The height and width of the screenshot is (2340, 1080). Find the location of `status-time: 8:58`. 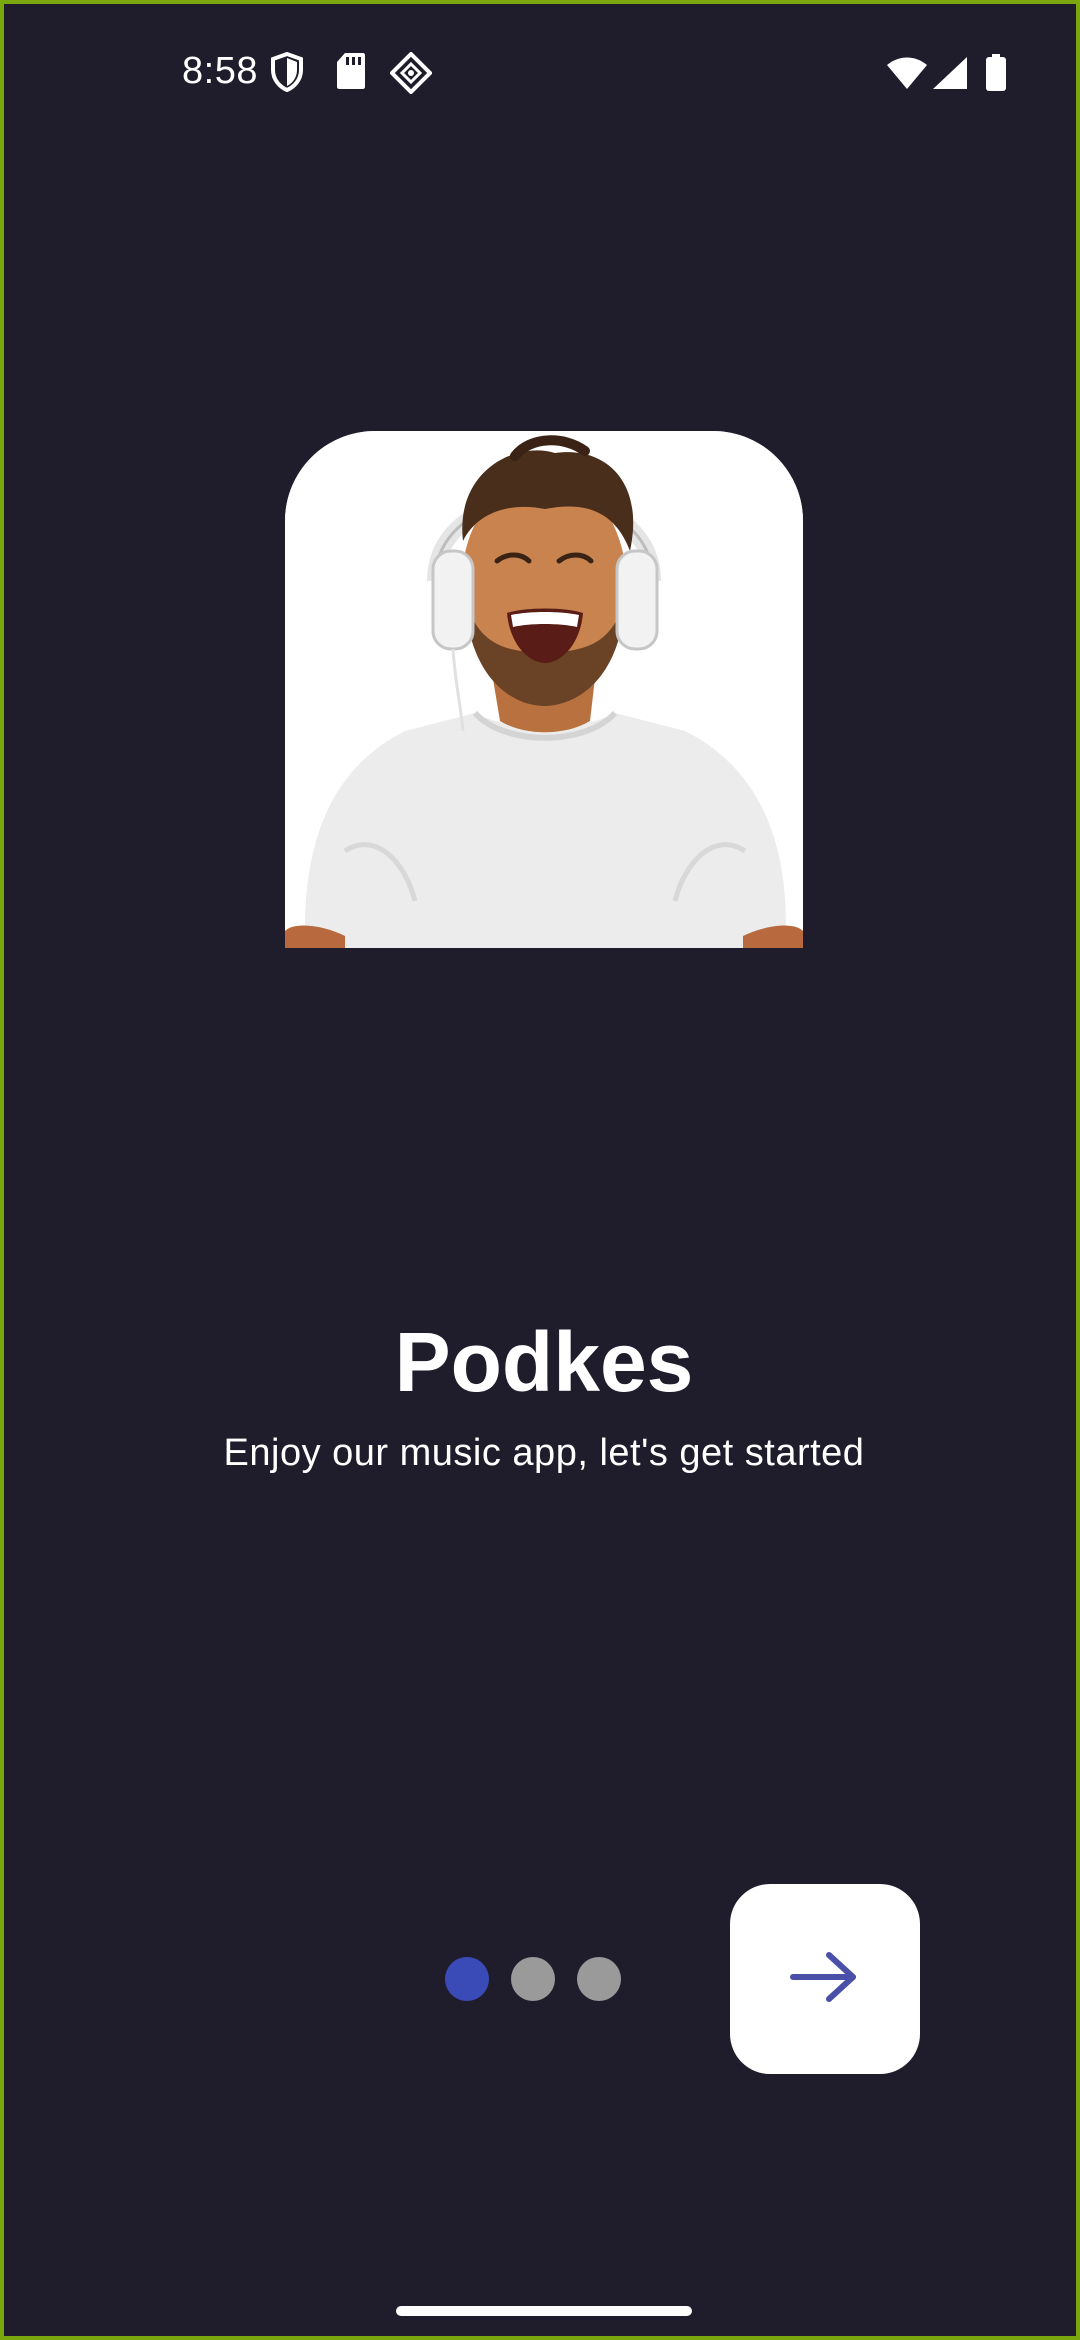

status-time: 8:58 is located at coordinates (220, 71).